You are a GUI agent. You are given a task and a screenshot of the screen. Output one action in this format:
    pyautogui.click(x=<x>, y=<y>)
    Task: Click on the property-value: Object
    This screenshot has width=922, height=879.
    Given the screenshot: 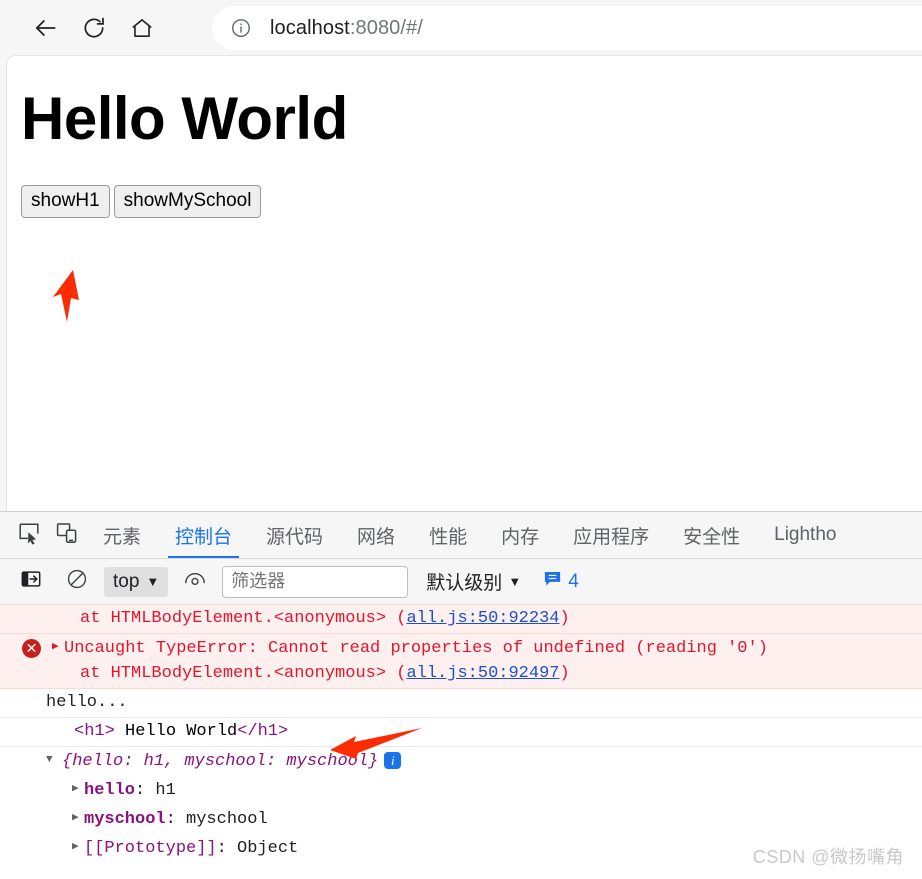 What is the action you would take?
    pyautogui.click(x=268, y=848)
    